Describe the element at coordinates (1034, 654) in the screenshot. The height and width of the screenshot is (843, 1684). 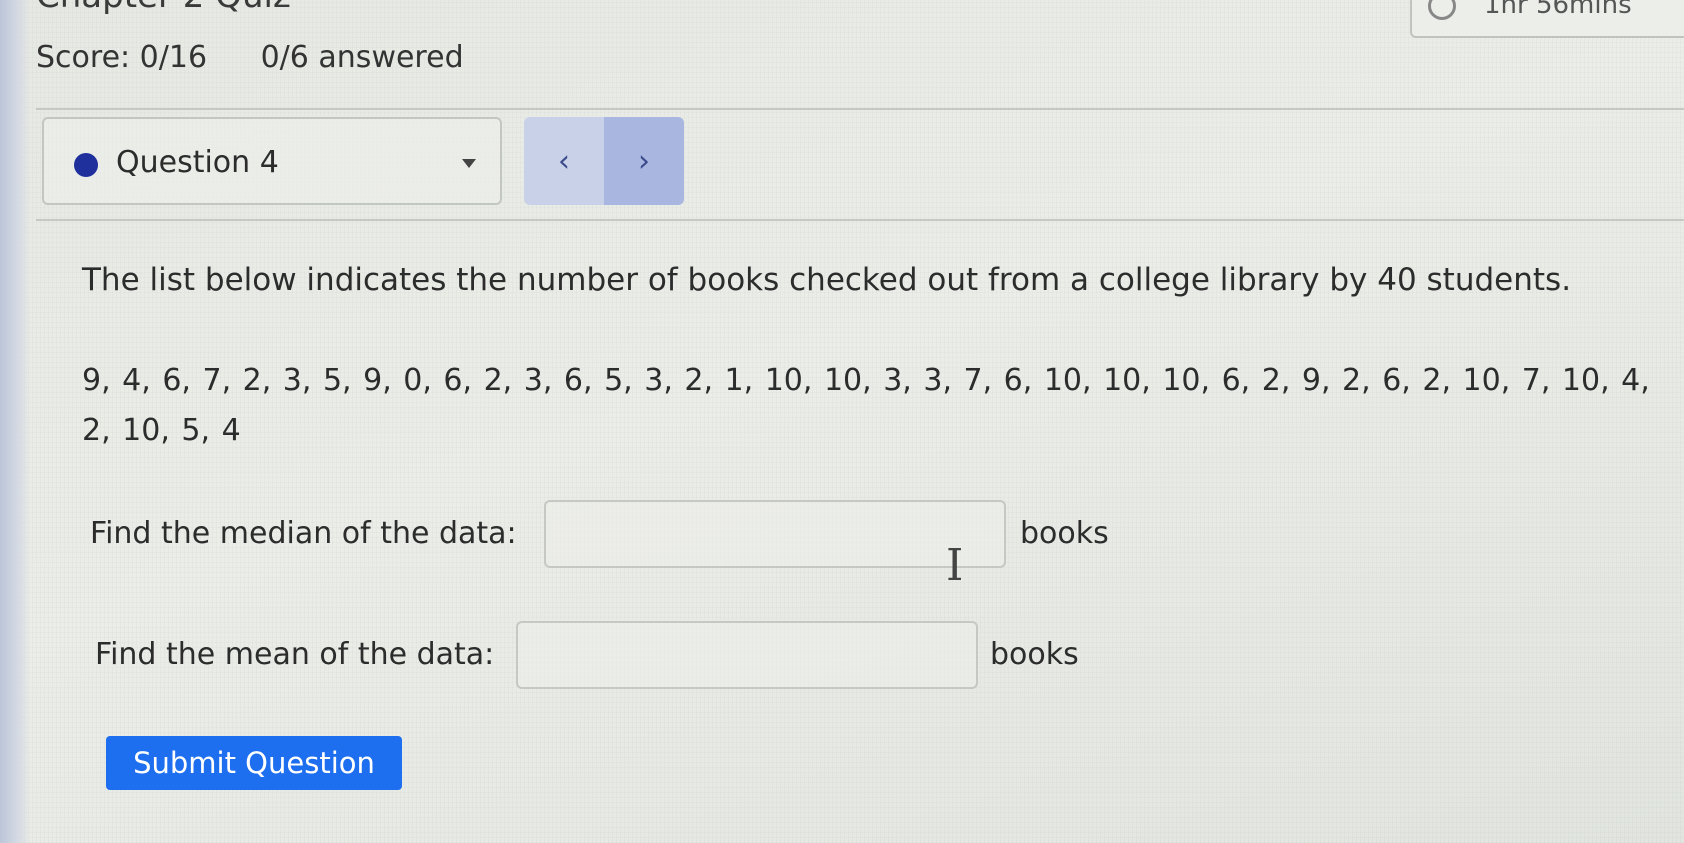
I see `mean-unit: books` at that location.